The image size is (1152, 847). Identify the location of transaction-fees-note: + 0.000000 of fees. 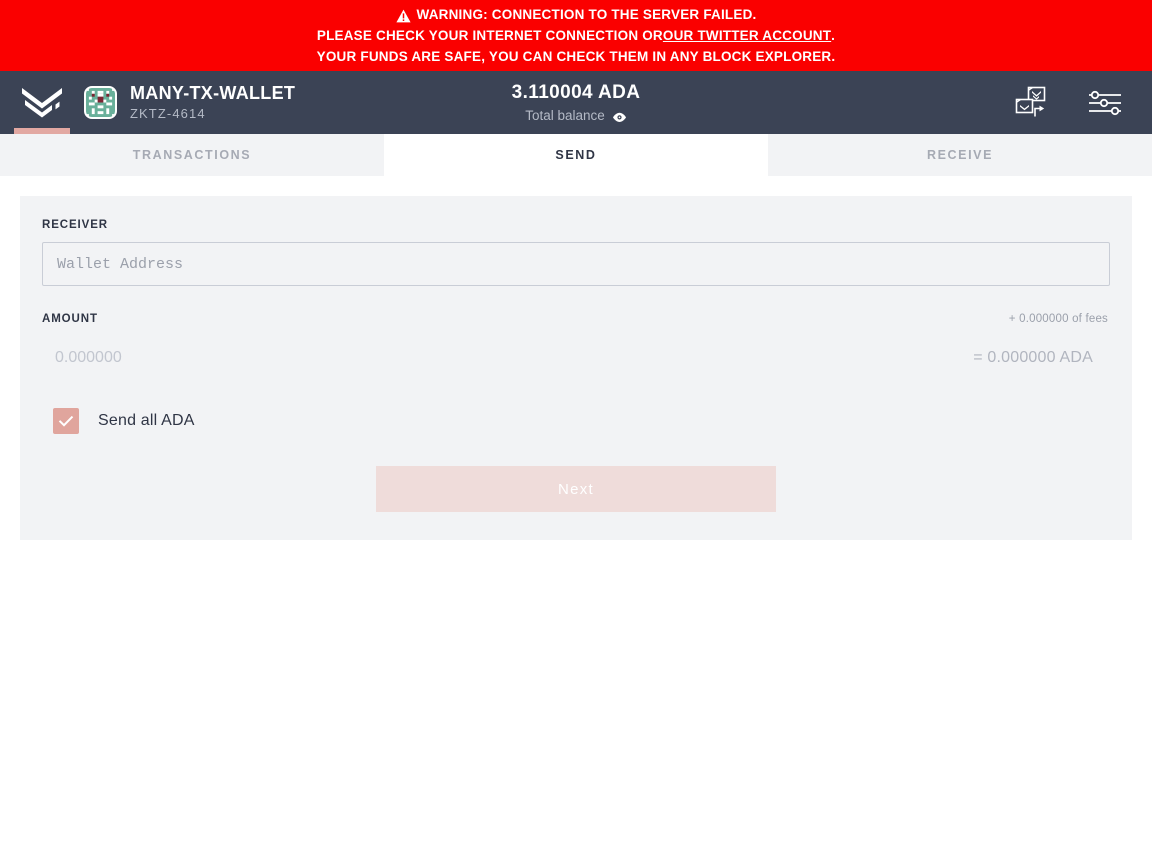
(1058, 319).